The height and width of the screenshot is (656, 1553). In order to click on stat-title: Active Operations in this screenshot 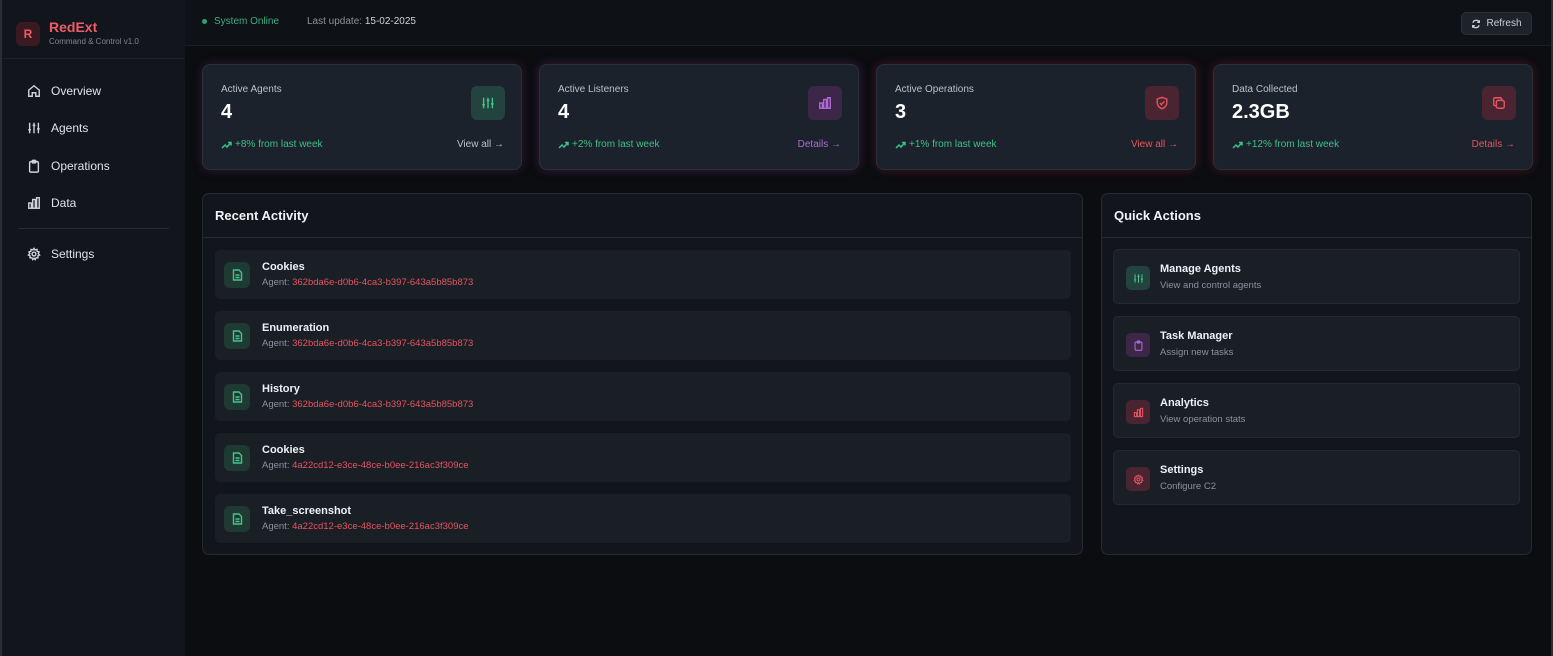, I will do `click(934, 89)`.